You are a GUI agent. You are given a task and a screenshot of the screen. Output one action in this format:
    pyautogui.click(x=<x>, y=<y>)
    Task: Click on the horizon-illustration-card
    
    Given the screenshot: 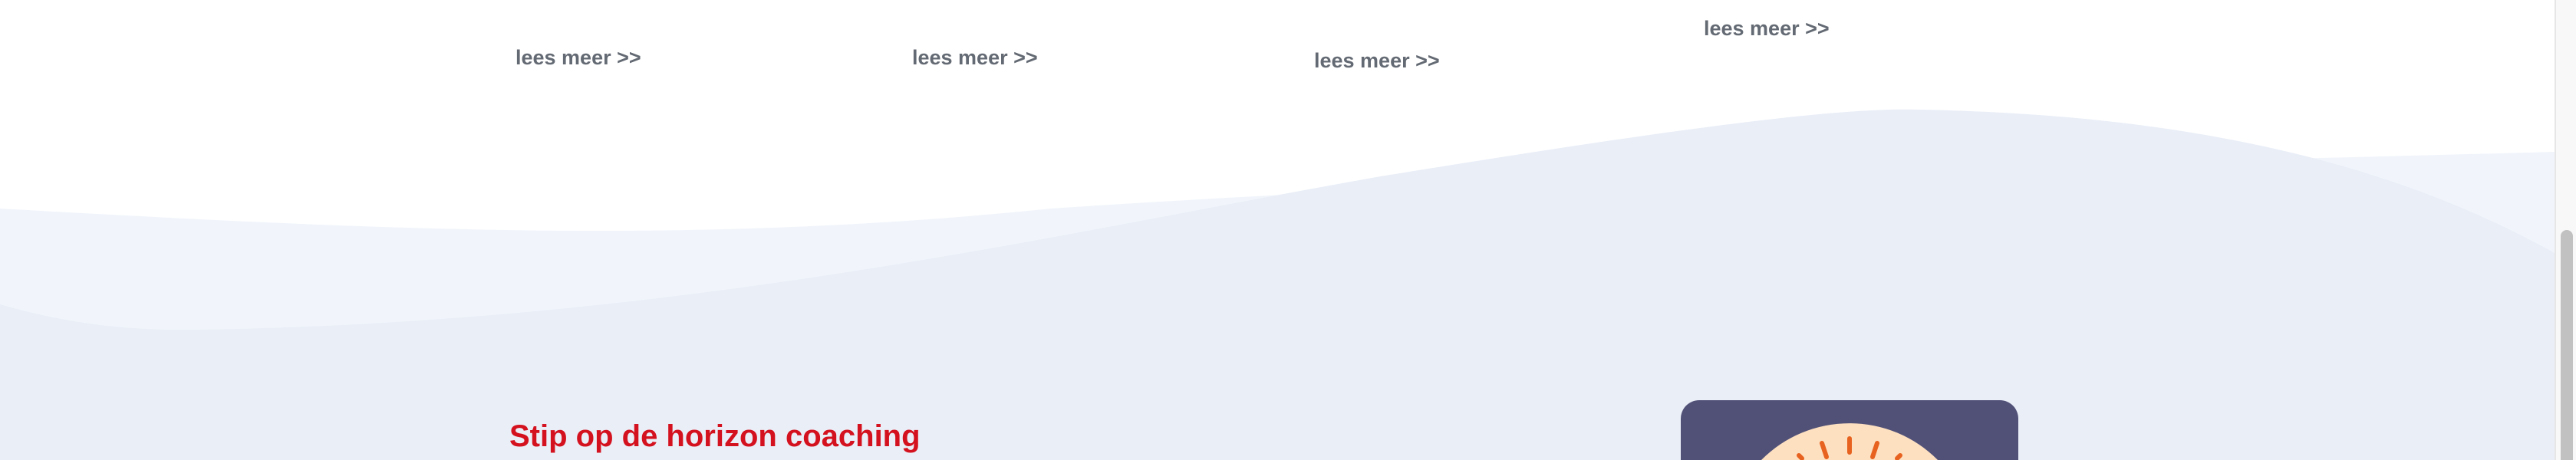 What is the action you would take?
    pyautogui.click(x=1849, y=430)
    